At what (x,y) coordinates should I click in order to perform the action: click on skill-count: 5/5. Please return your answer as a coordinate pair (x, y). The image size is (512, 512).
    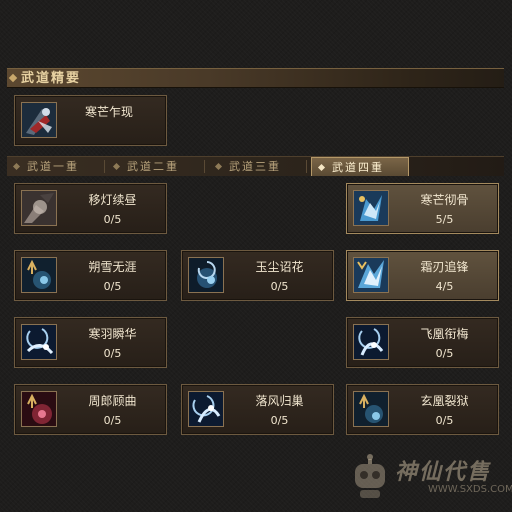
    Looking at the image, I should click on (444, 219).